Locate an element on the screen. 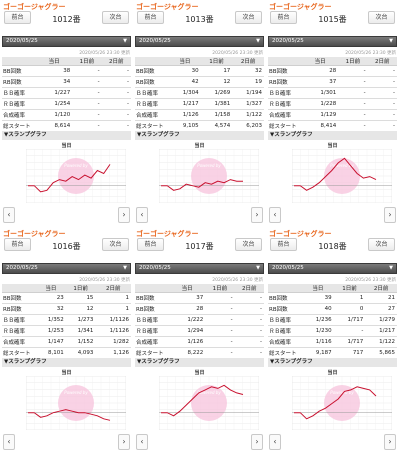 The height and width of the screenshot is (454, 400). day1-value: 1/717 is located at coordinates (349, 342).